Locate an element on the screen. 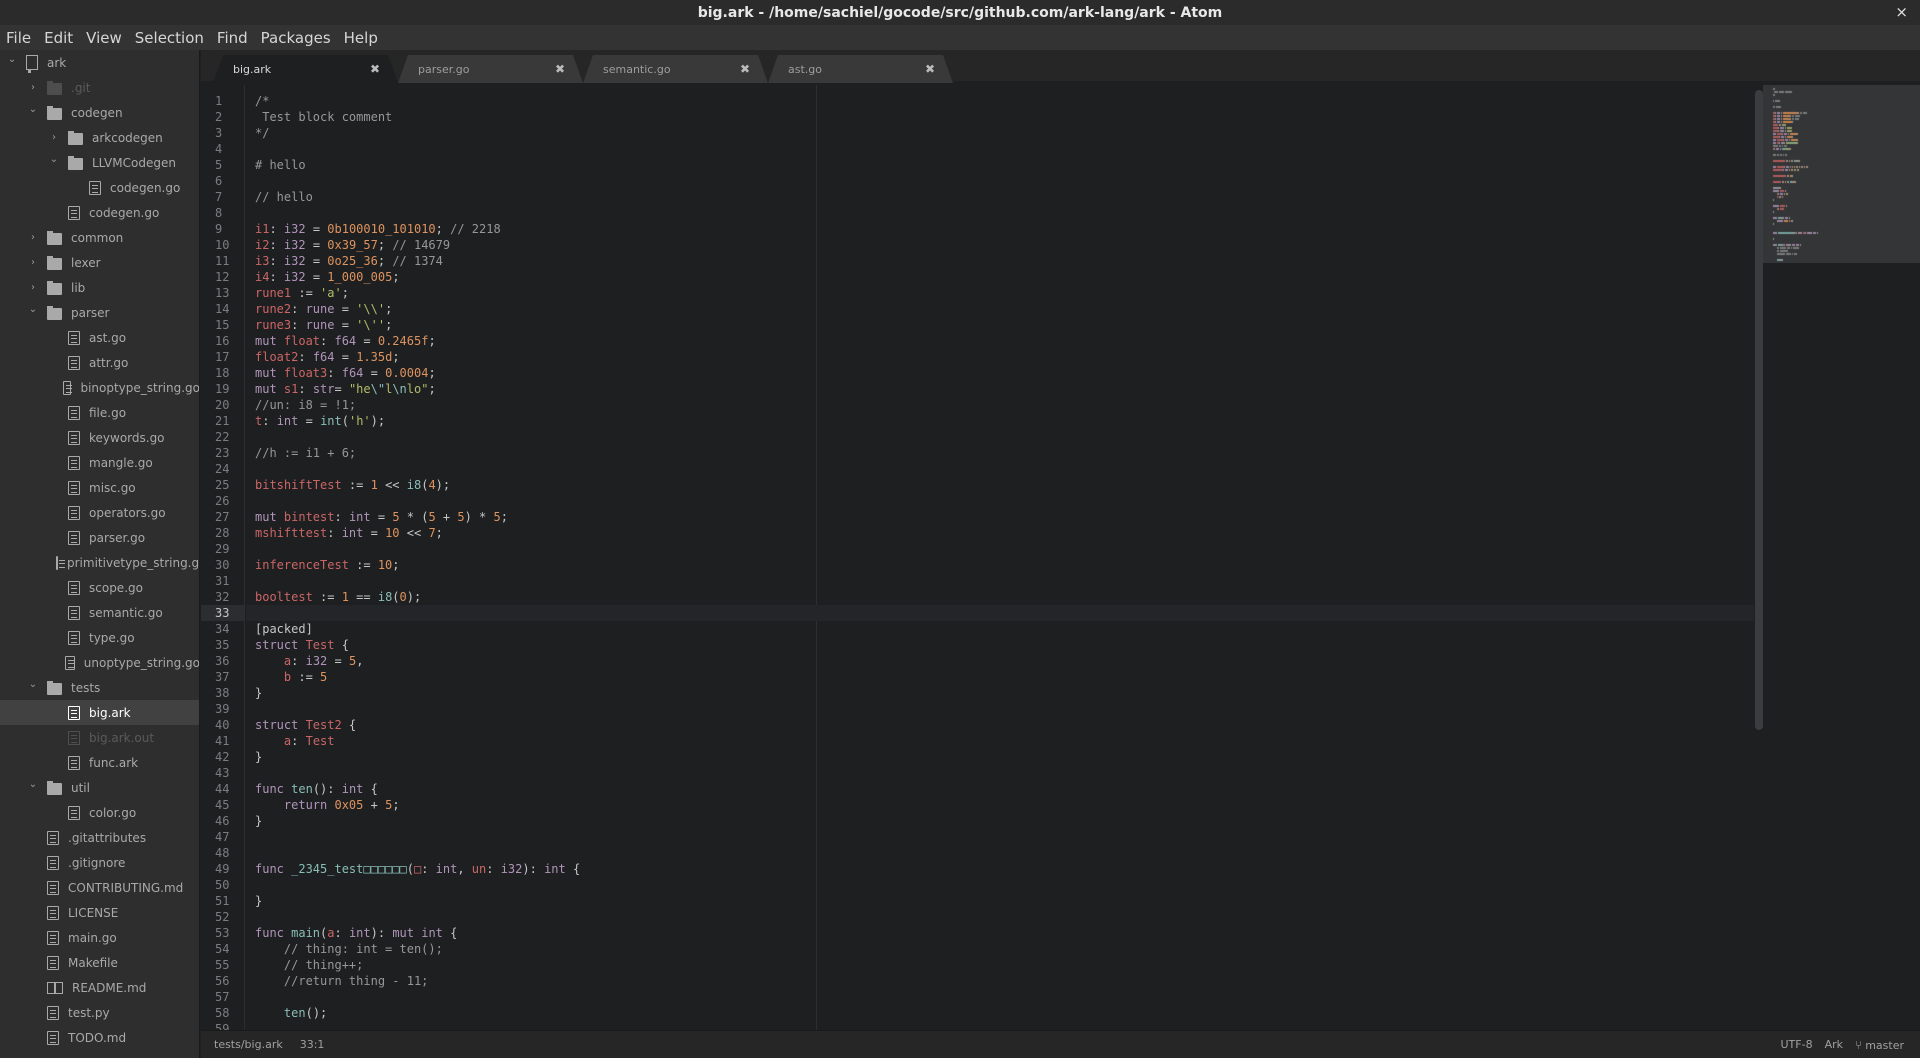 The width and height of the screenshot is (1920, 1058). code-line: mut float3: f64 = 0.0004; is located at coordinates (345, 373).